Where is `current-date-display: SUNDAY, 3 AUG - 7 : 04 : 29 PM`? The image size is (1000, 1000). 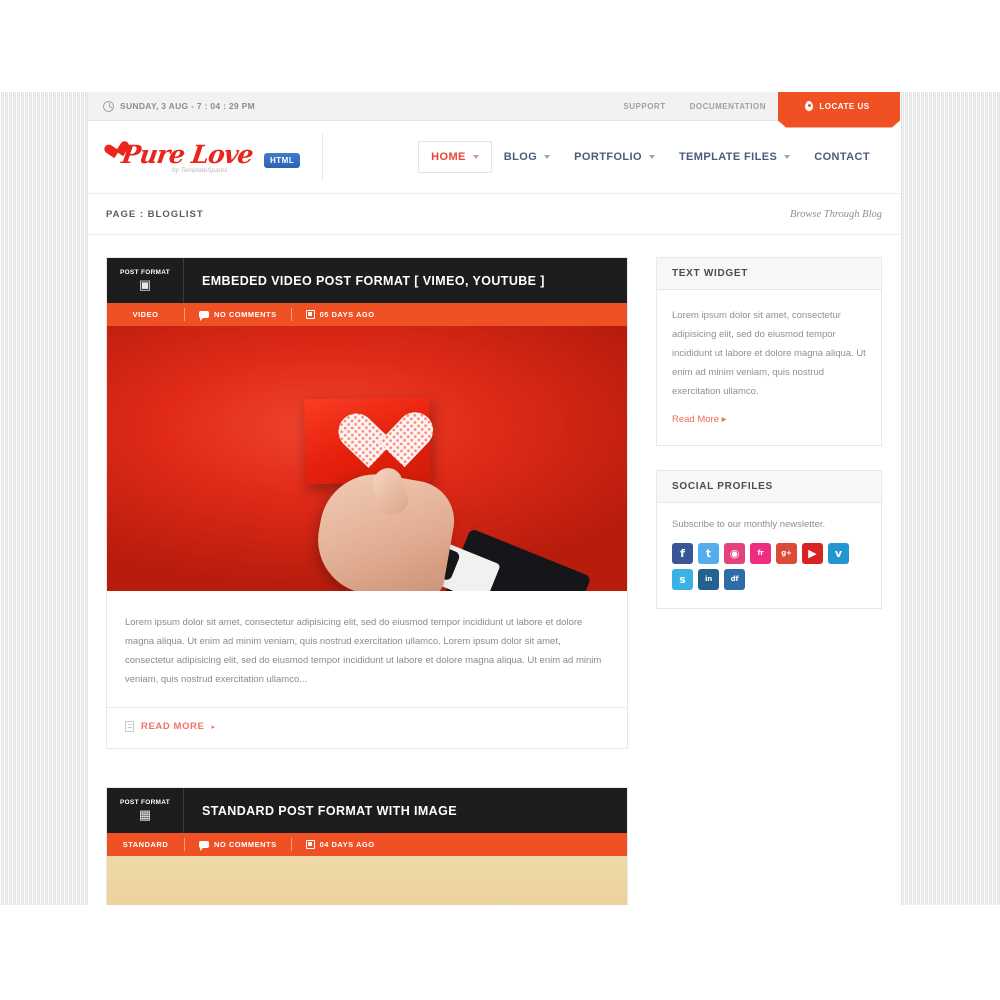 current-date-display: SUNDAY, 3 AUG - 7 : 04 : 29 PM is located at coordinates (179, 106).